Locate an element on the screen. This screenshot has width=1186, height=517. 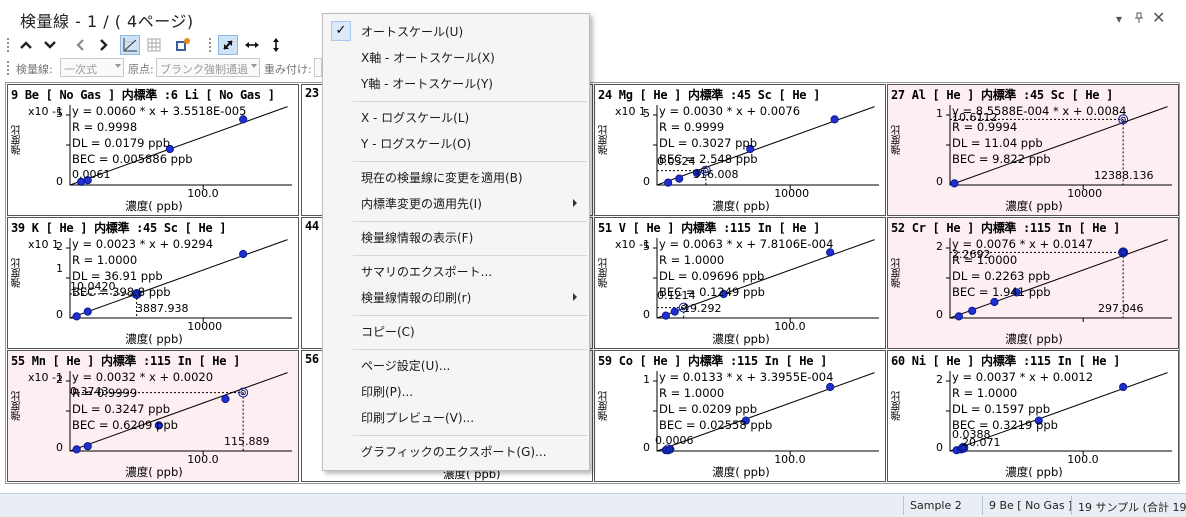
chevron-down-icon: ▾ is located at coordinates (1119, 19).